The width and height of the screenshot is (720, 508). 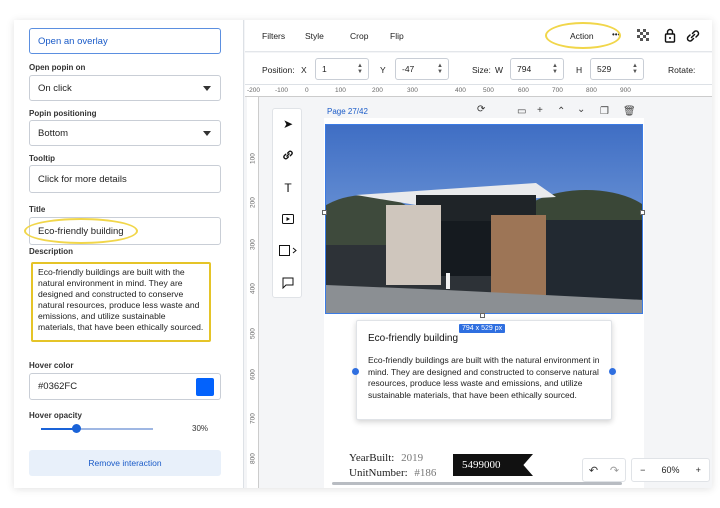 What do you see at coordinates (493, 465) in the screenshot?
I see `price-banner: 5499000` at bounding box center [493, 465].